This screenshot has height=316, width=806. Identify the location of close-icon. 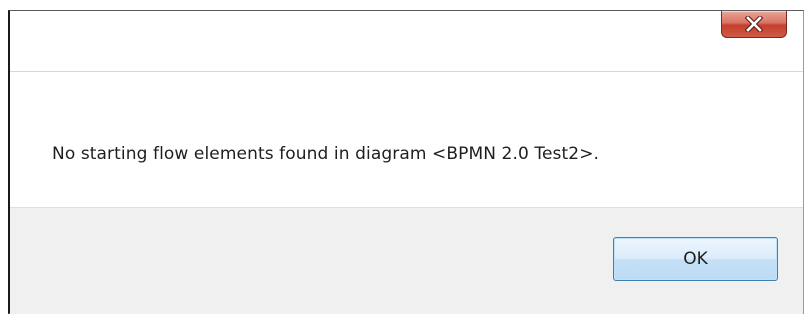
(754, 24).